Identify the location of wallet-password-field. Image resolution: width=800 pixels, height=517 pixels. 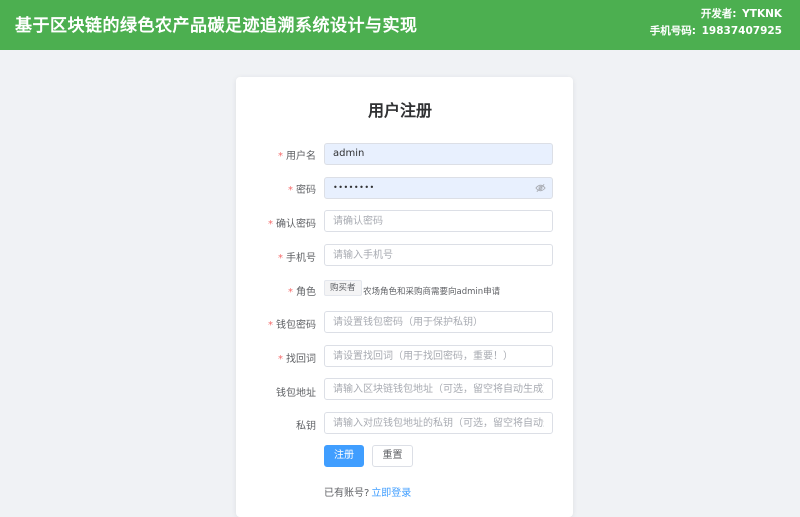
(438, 322).